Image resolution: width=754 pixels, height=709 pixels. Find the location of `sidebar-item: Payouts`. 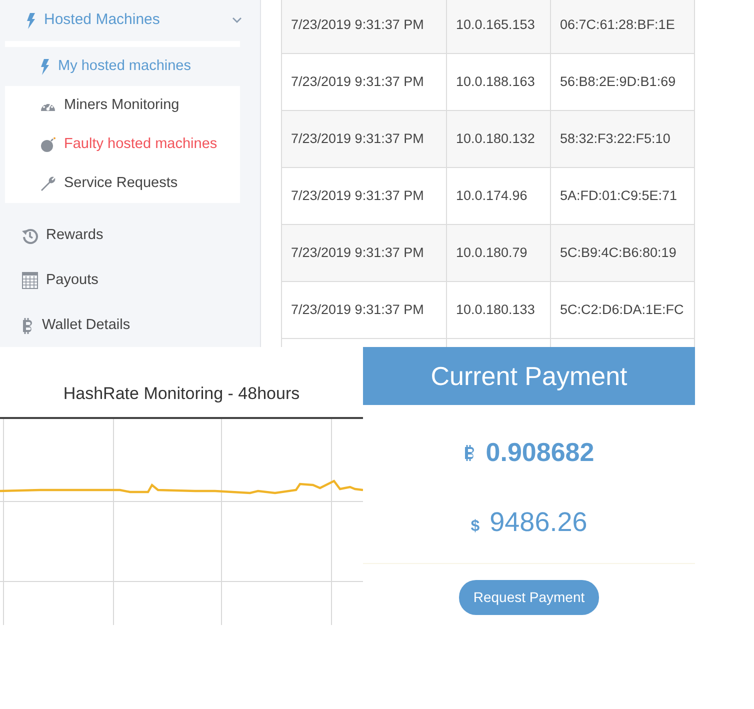

sidebar-item: Payouts is located at coordinates (130, 280).